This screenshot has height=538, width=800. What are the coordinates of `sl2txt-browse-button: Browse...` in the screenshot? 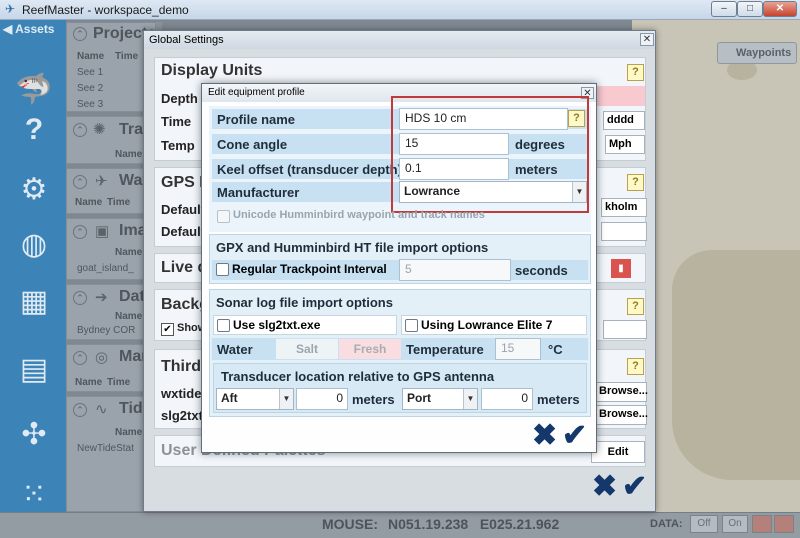 It's located at (621, 415).